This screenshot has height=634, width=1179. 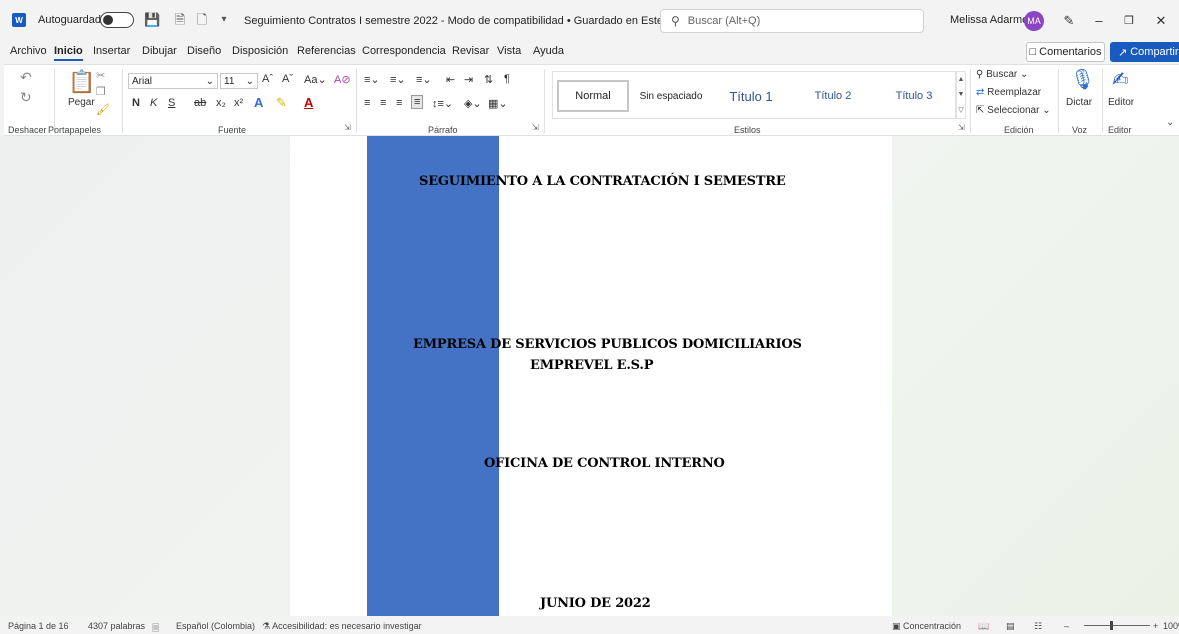 What do you see at coordinates (101, 91) in the screenshot?
I see `copy-icon: ❐` at bounding box center [101, 91].